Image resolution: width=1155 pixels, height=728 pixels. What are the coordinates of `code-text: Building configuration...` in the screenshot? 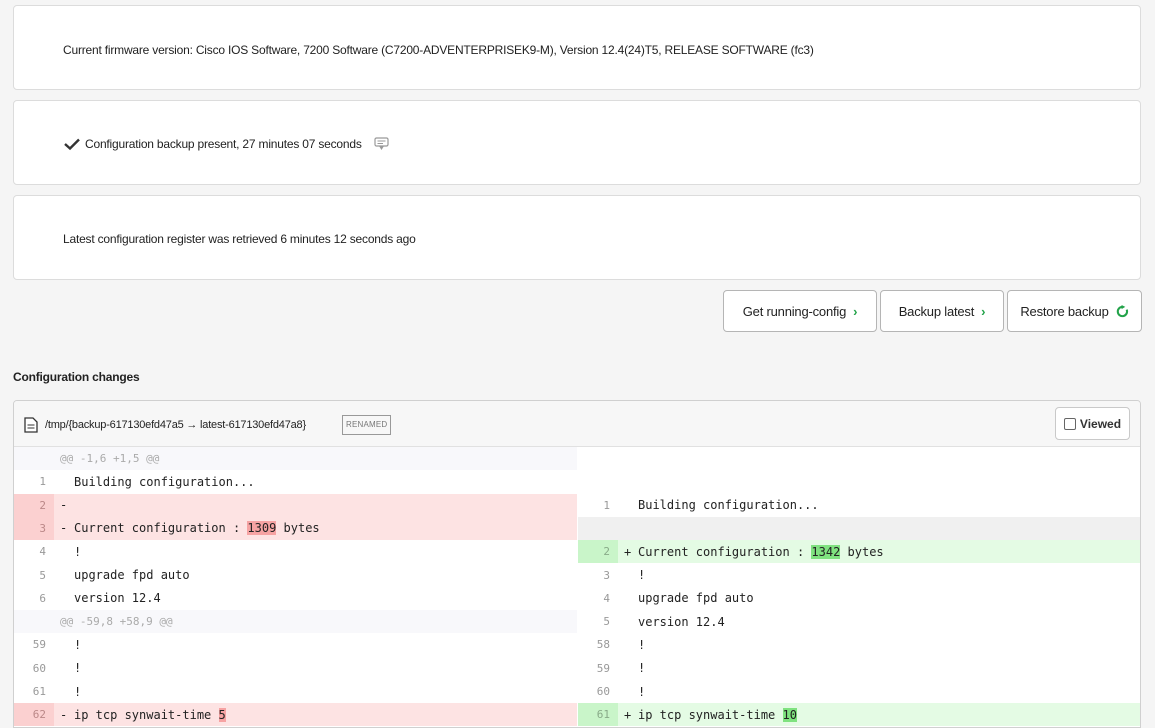 It's located at (728, 505).